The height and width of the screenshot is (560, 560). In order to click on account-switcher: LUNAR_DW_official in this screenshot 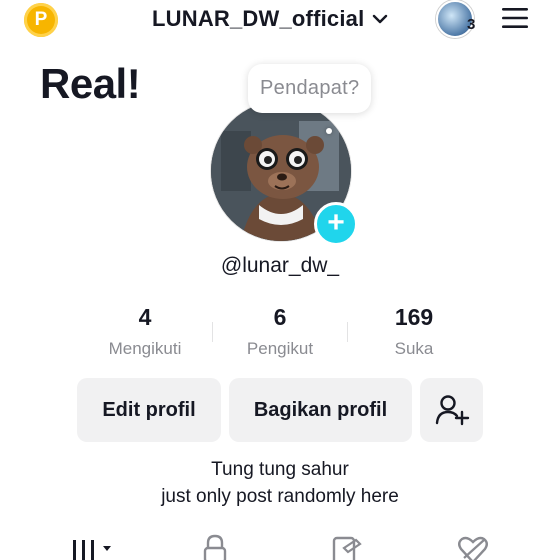, I will do `click(271, 19)`.